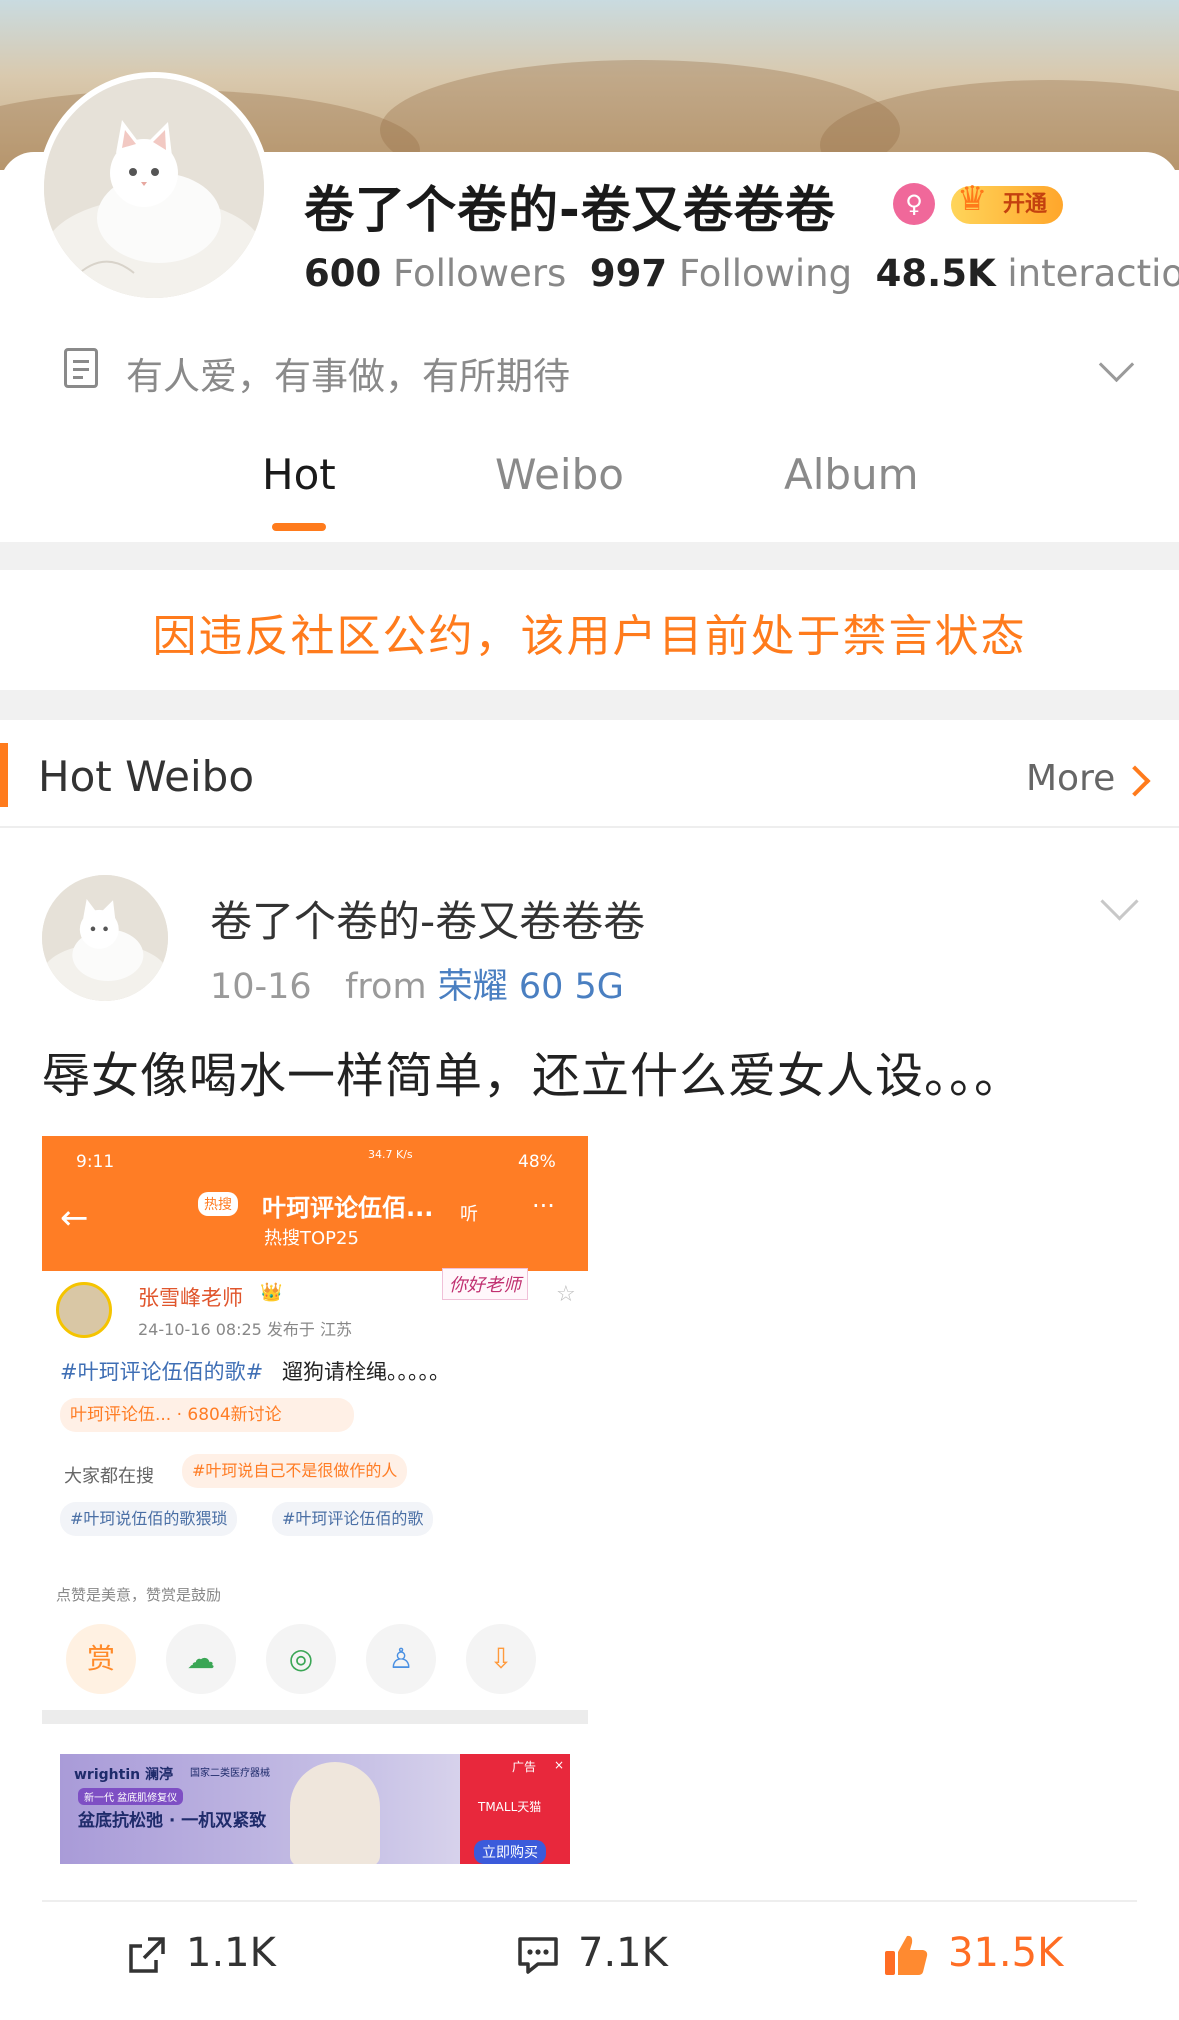  I want to click on embedded-vip-icon: 👑, so click(271, 1292).